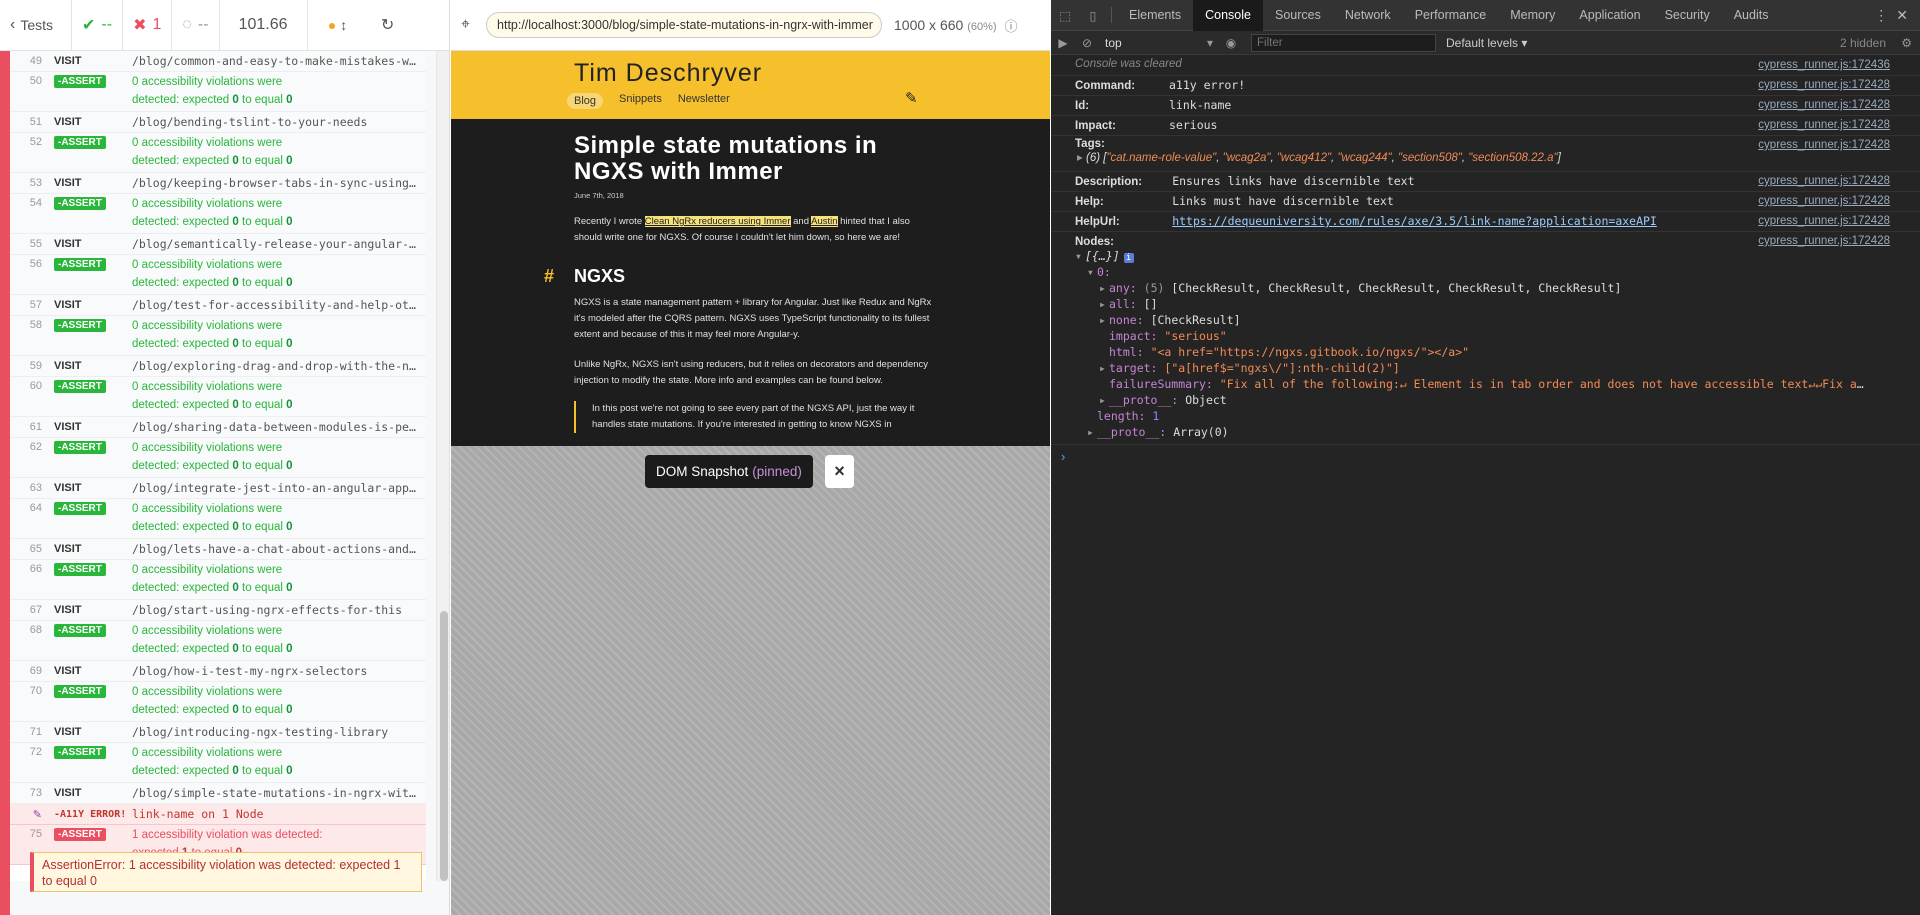 This screenshot has height=915, width=1920. Describe the element at coordinates (801, 221) in the screenshot. I see `intro-text-and: and` at that location.